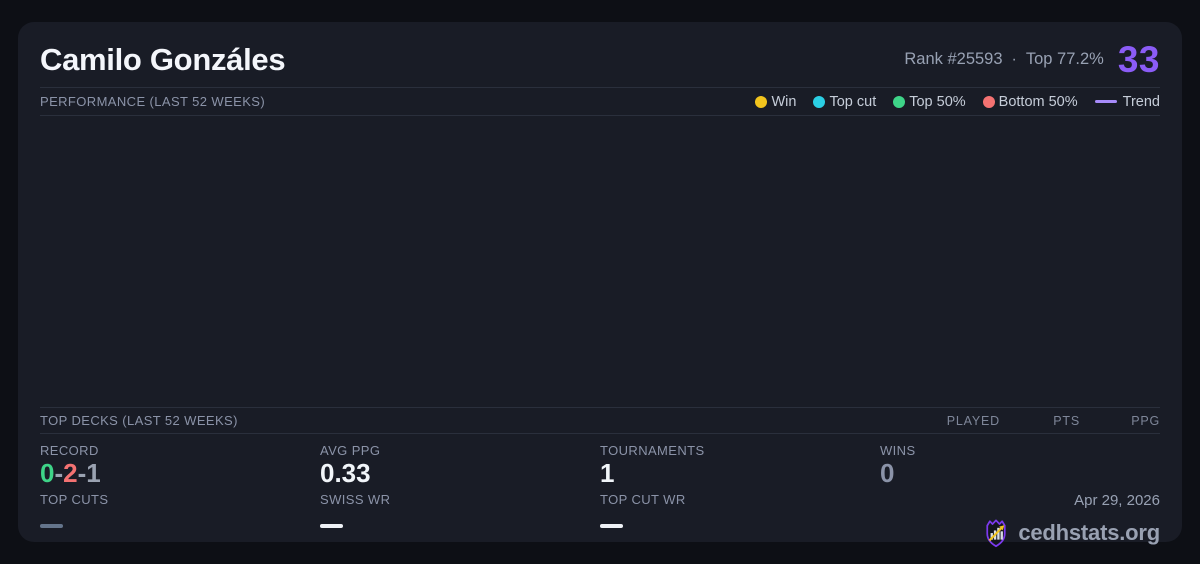 The width and height of the screenshot is (1200, 564). Describe the element at coordinates (153, 101) in the screenshot. I see `performance-section-label: PERFORMANCE (LAST 52 WEEKS)` at that location.